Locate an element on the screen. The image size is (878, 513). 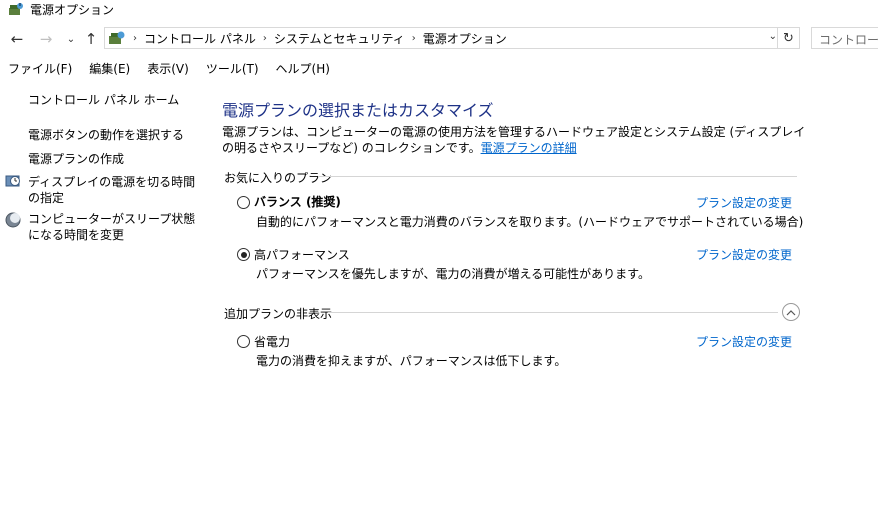
power-options-icon is located at coordinates (16, 9).